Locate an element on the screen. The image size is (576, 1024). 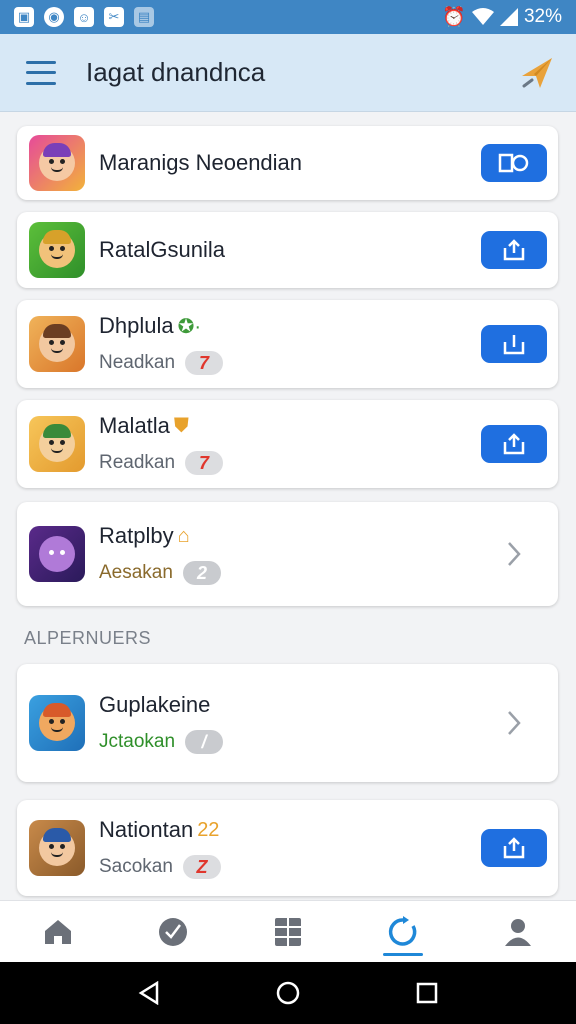
back-button is located at coordinates (149, 993).